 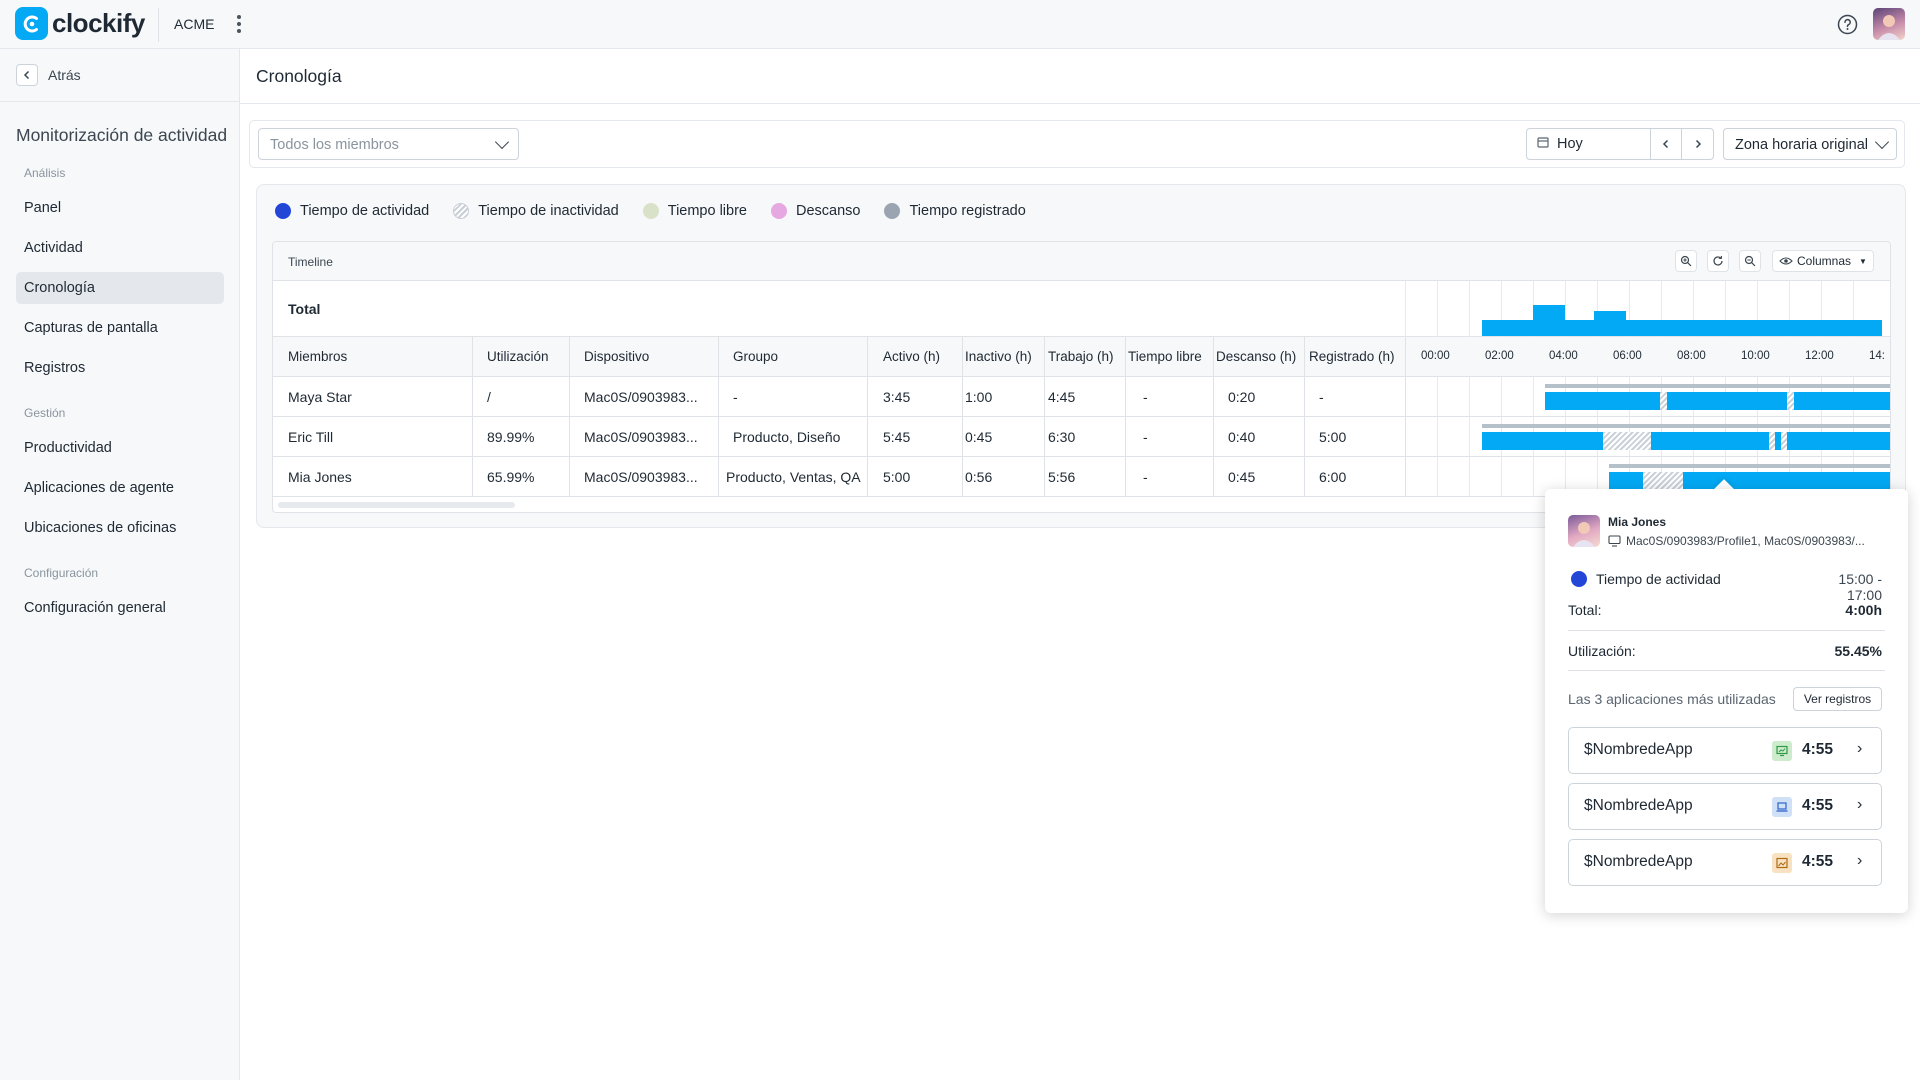 What do you see at coordinates (787, 437) in the screenshot?
I see `group: Producto, Diseño` at bounding box center [787, 437].